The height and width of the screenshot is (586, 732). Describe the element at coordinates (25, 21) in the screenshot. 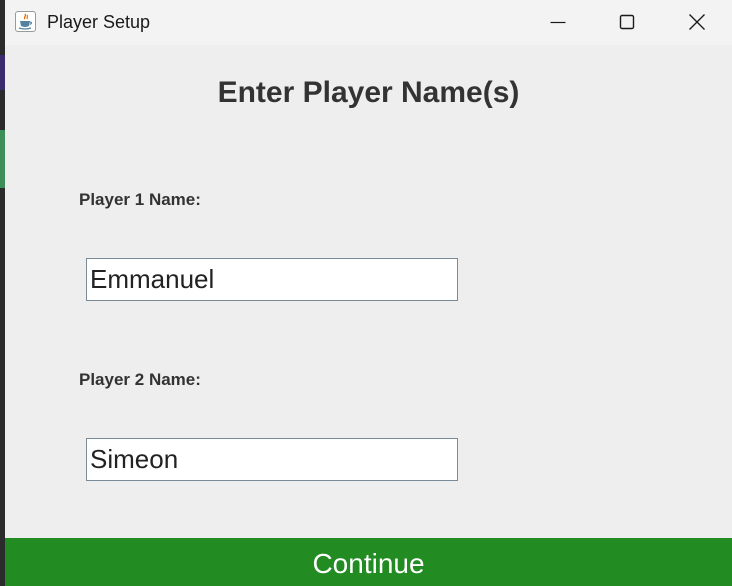

I see `java-cup-icon` at that location.